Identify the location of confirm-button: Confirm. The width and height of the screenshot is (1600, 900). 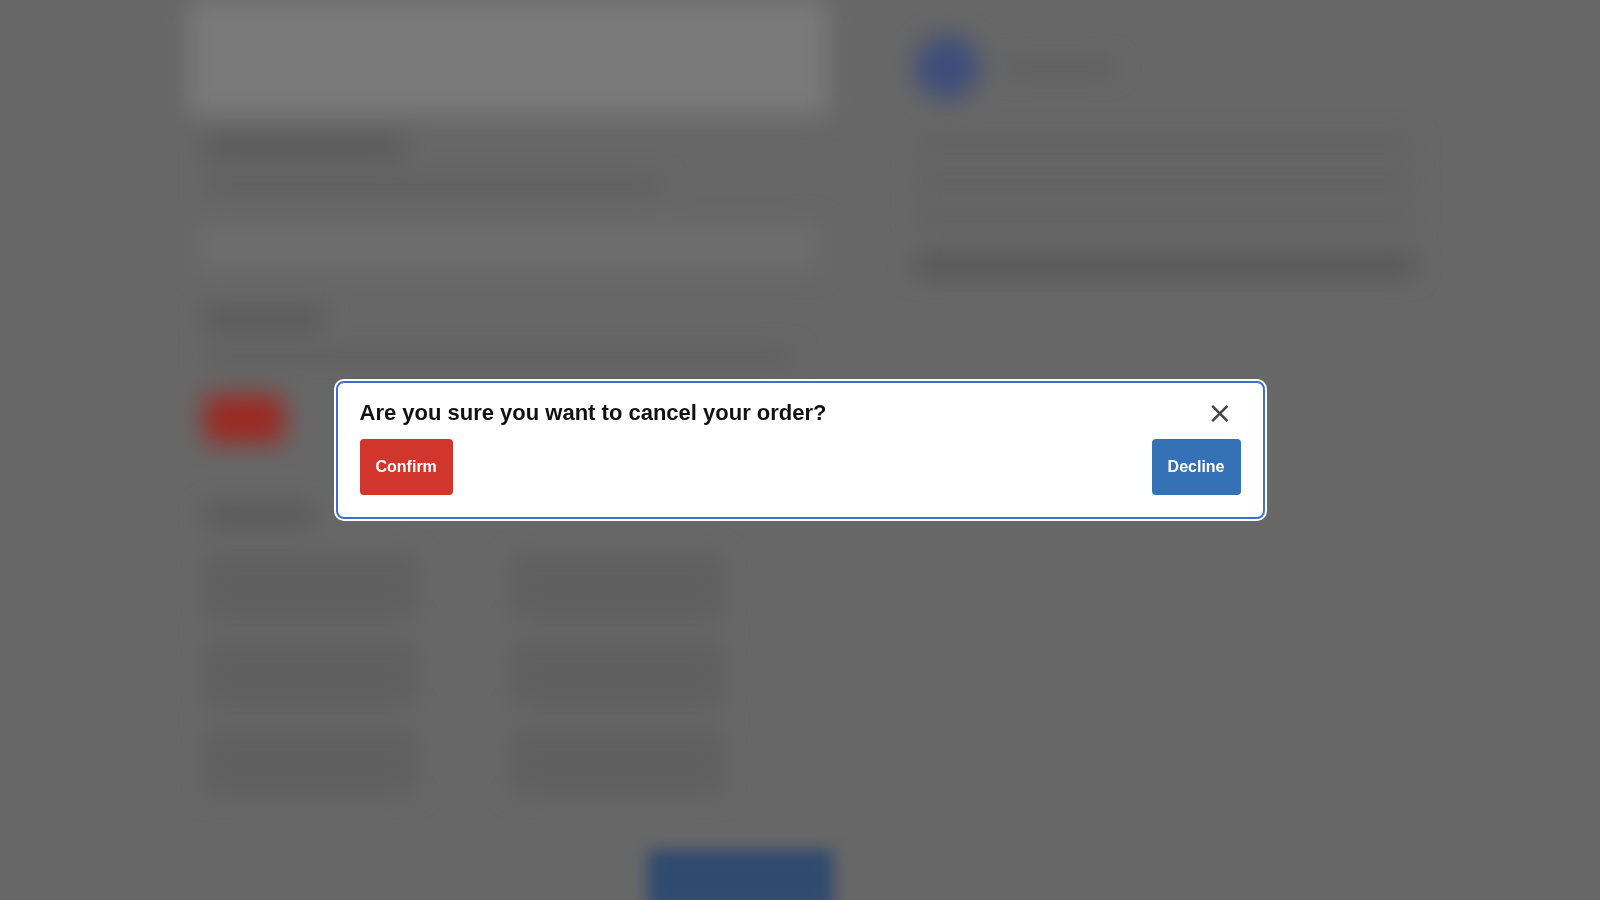
(406, 467).